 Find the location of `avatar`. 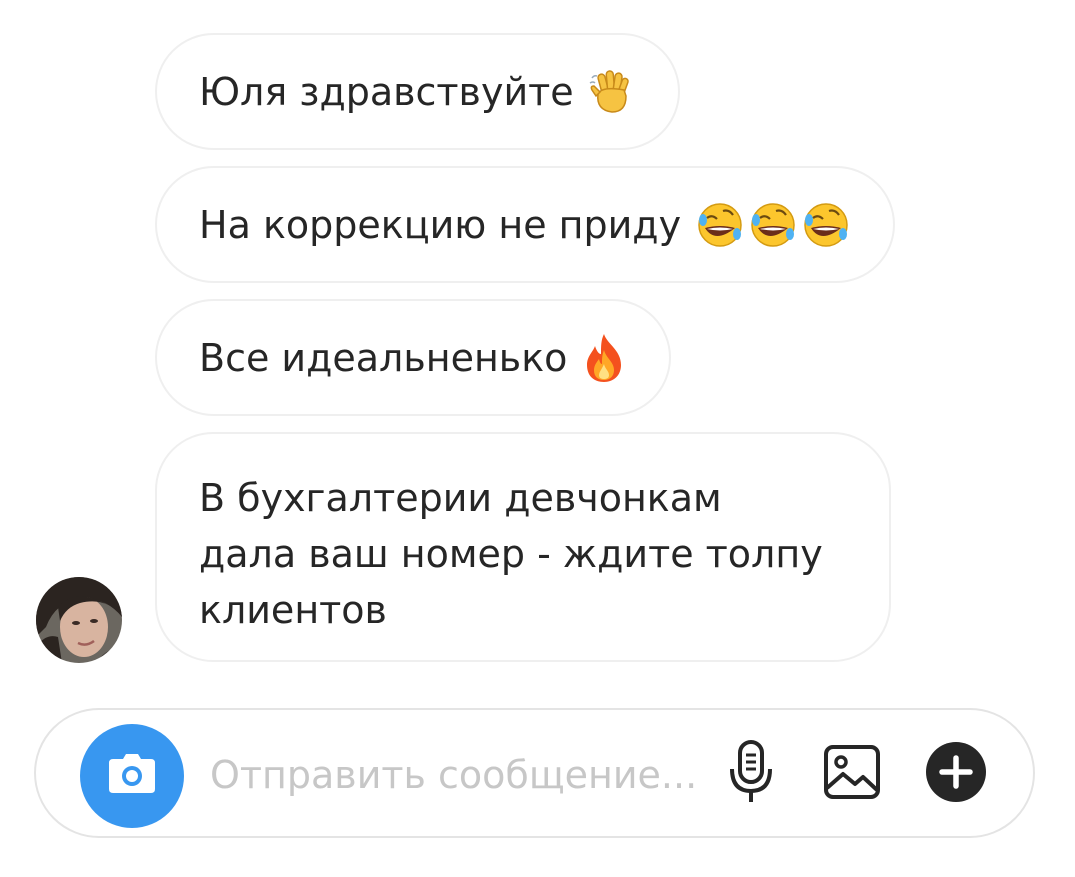

avatar is located at coordinates (79, 620).